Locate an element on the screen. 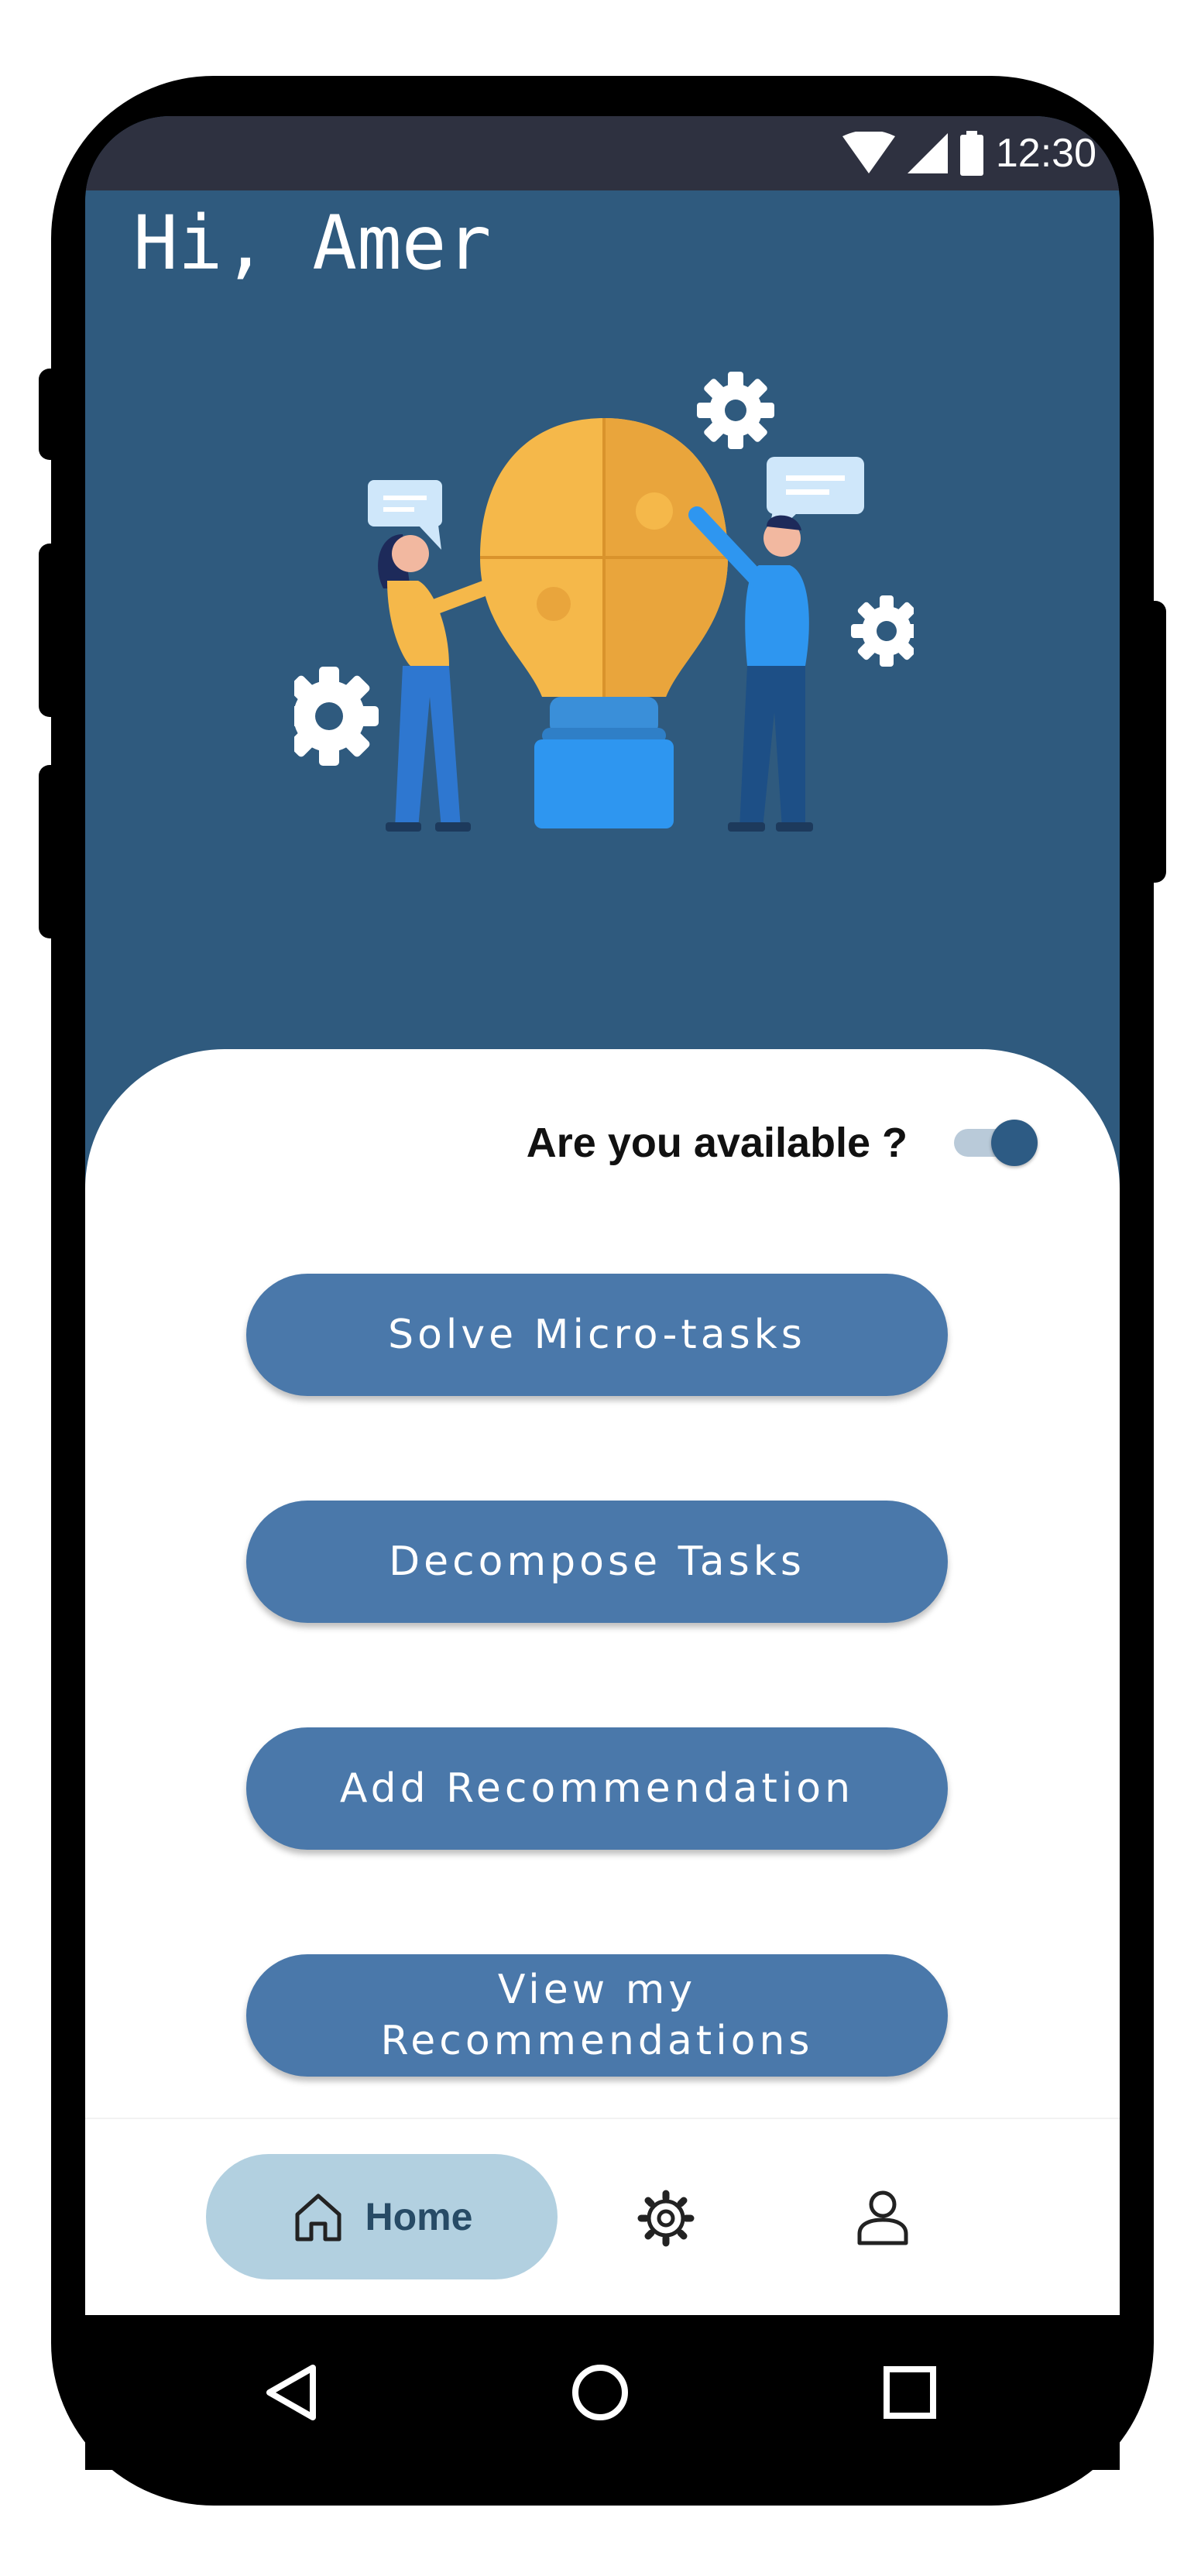 This screenshot has width=1201, height=2576. teamwork-lightbulb-illustration is located at coordinates (604, 602).